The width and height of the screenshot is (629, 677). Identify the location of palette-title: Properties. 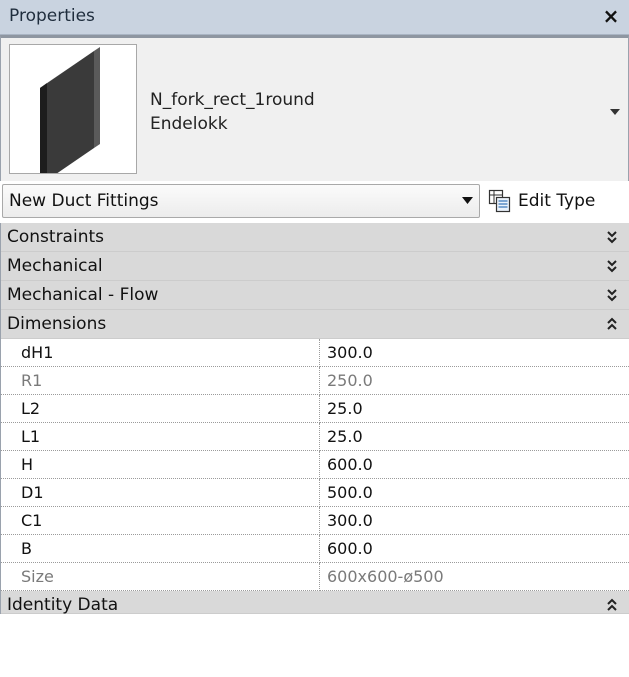
(52, 16).